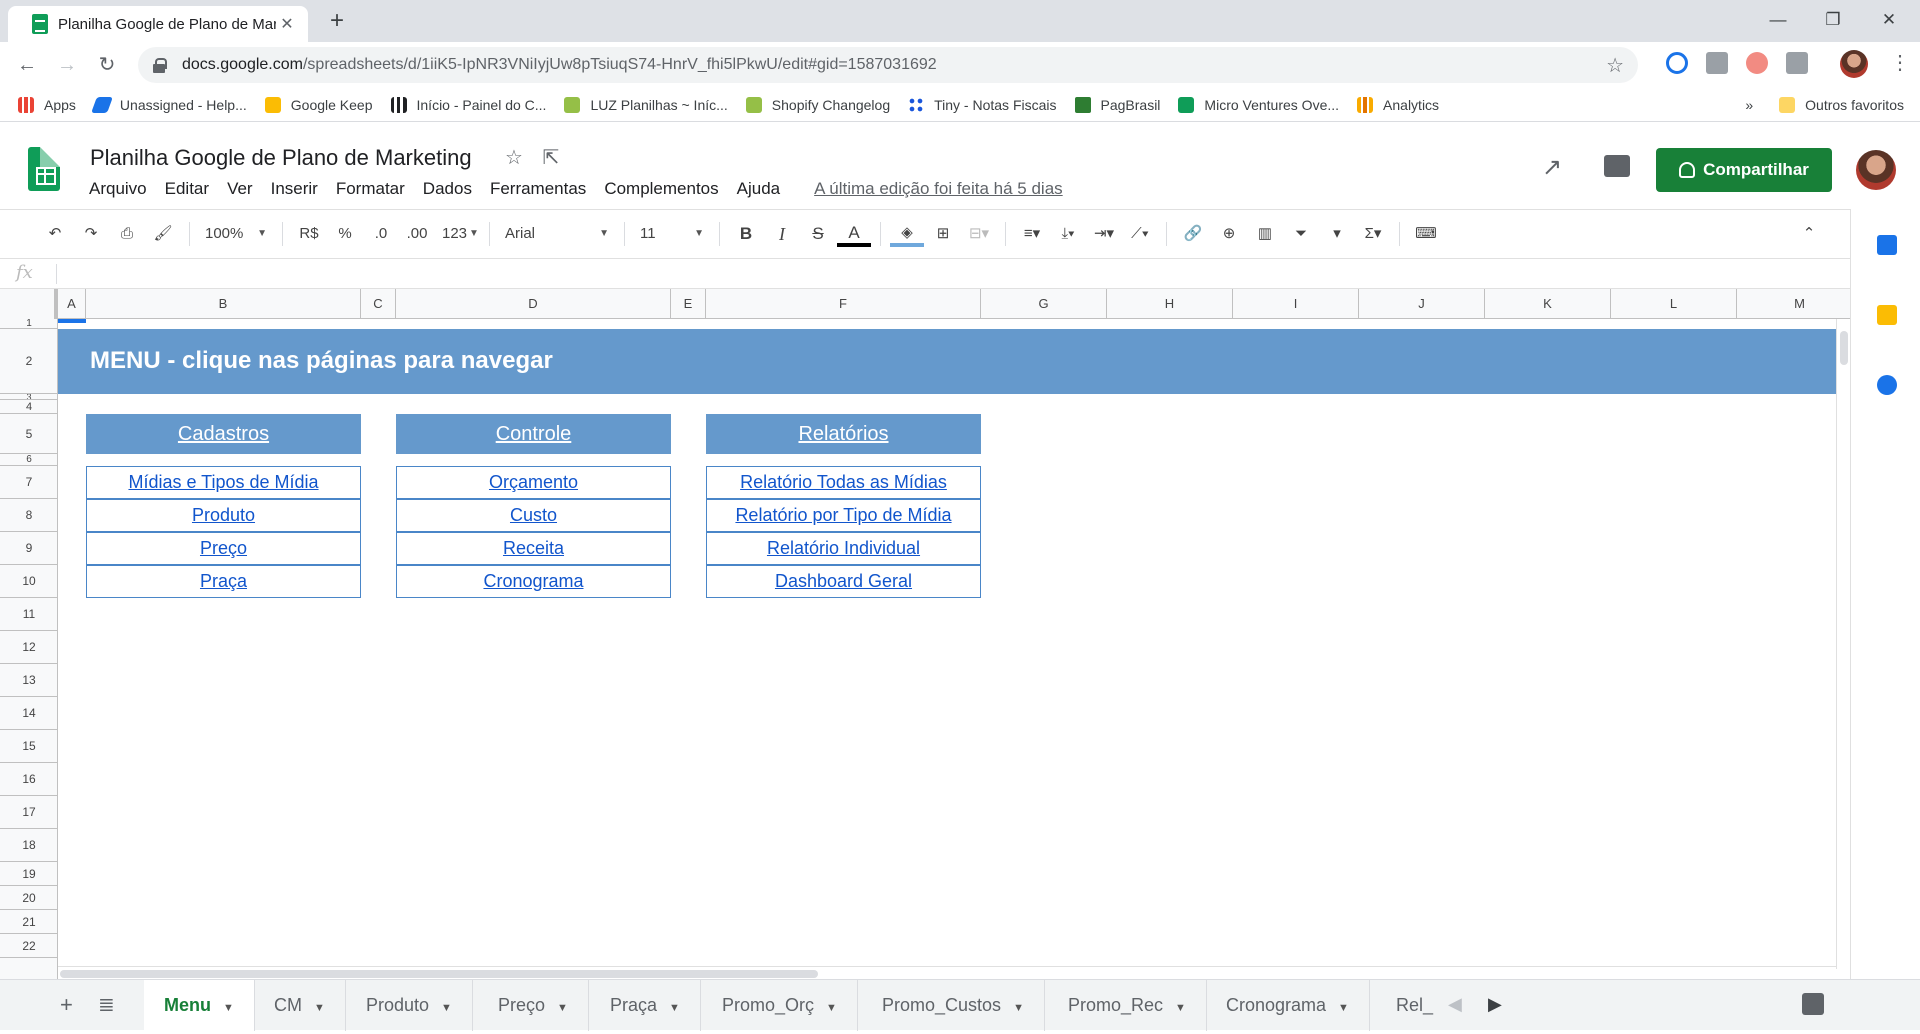 The width and height of the screenshot is (1920, 1034). I want to click on menu-dados: Dados, so click(447, 189).